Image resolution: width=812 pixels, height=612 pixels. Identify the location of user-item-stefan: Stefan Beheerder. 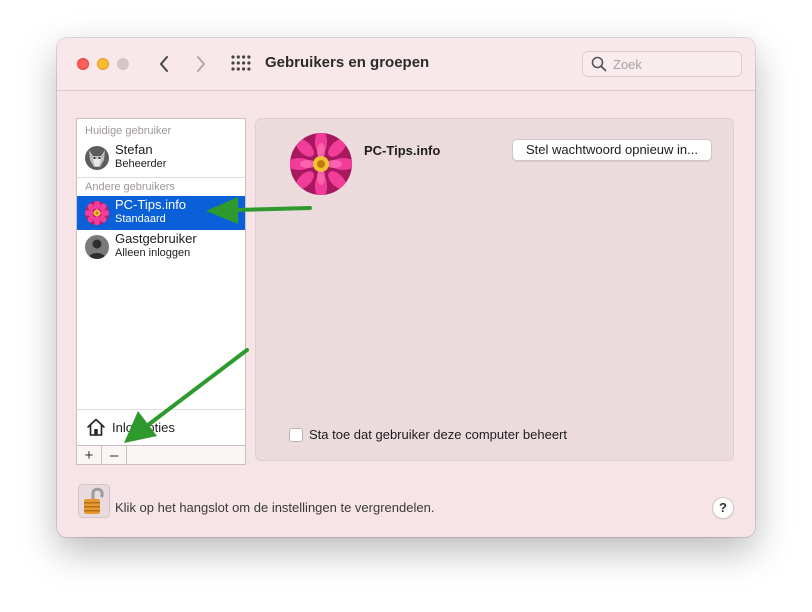
(161, 158).